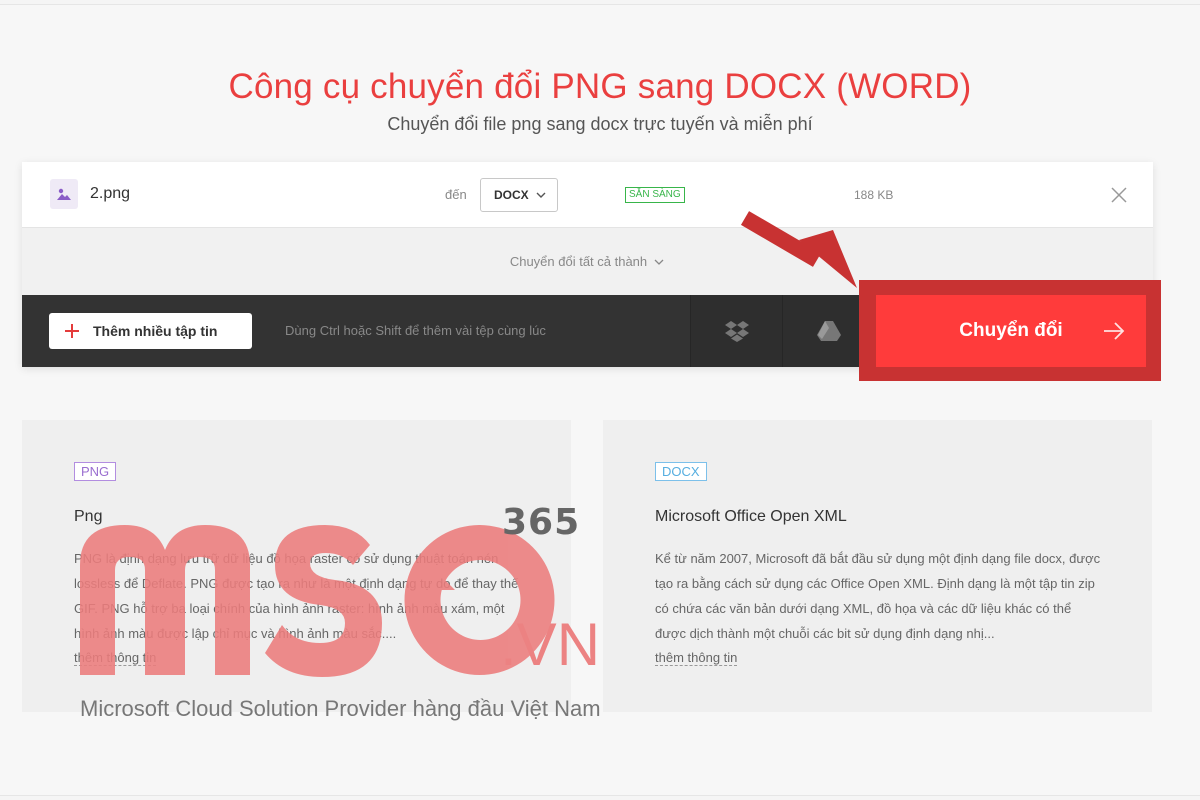  What do you see at coordinates (72, 331) in the screenshot?
I see `plus-icon` at bounding box center [72, 331].